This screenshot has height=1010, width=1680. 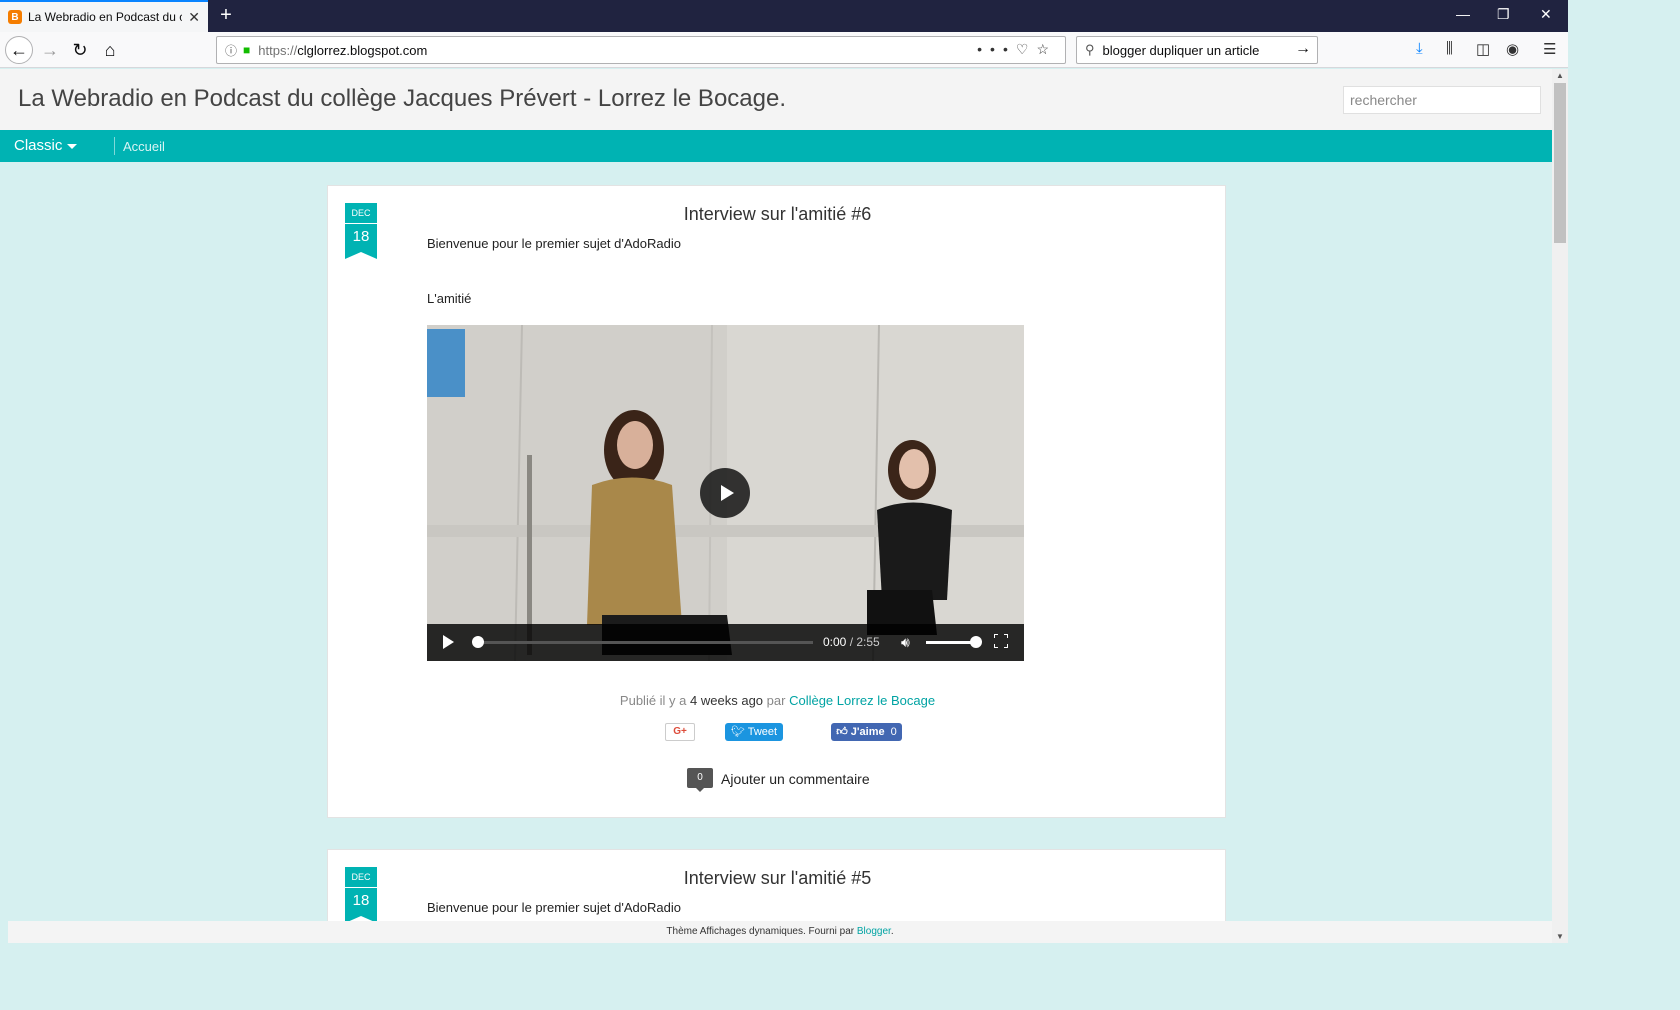 I want to click on star-icon: ☆, so click(x=1046, y=49).